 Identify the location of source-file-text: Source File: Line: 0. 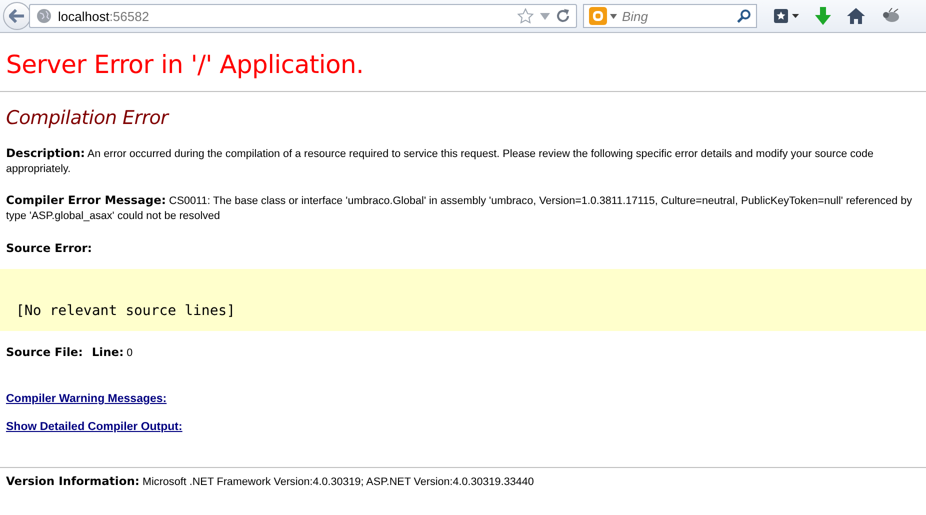
(70, 353).